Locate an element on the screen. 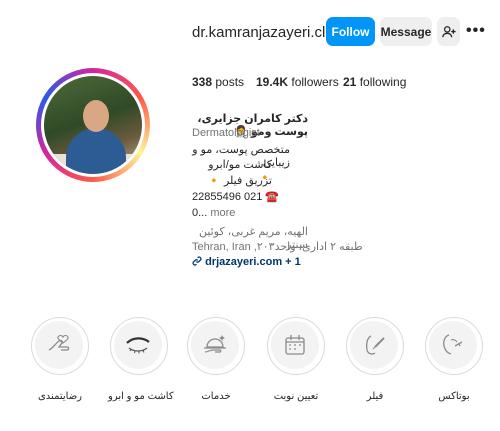  add-user-button is located at coordinates (448, 31).